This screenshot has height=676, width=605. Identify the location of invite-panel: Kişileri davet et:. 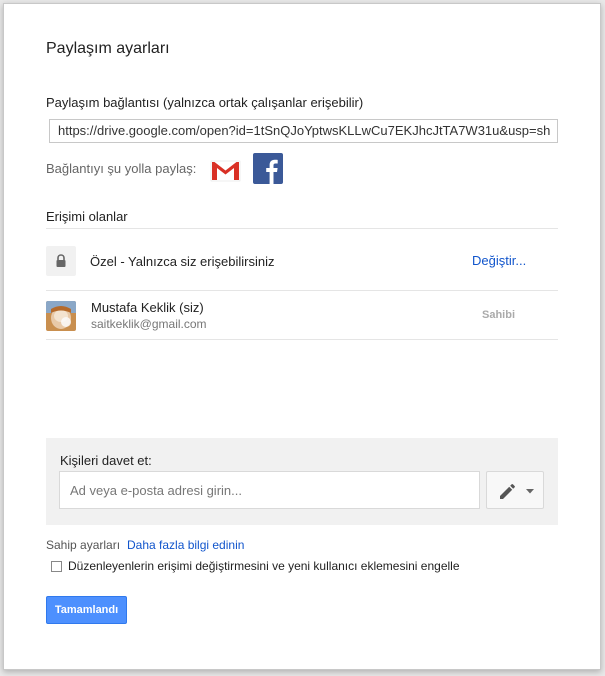
(302, 481).